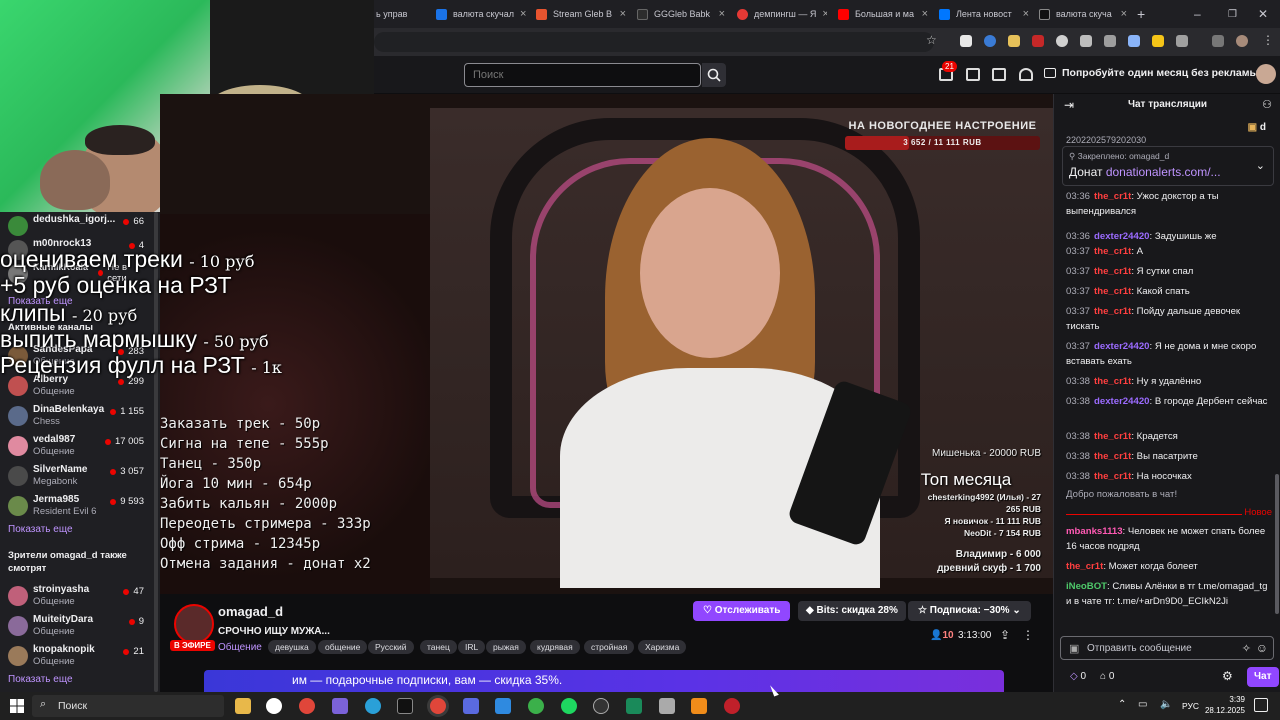 This screenshot has height=720, width=1280. Describe the element at coordinates (1078, 676) in the screenshot. I see `channel-points: ◇ 0` at that location.